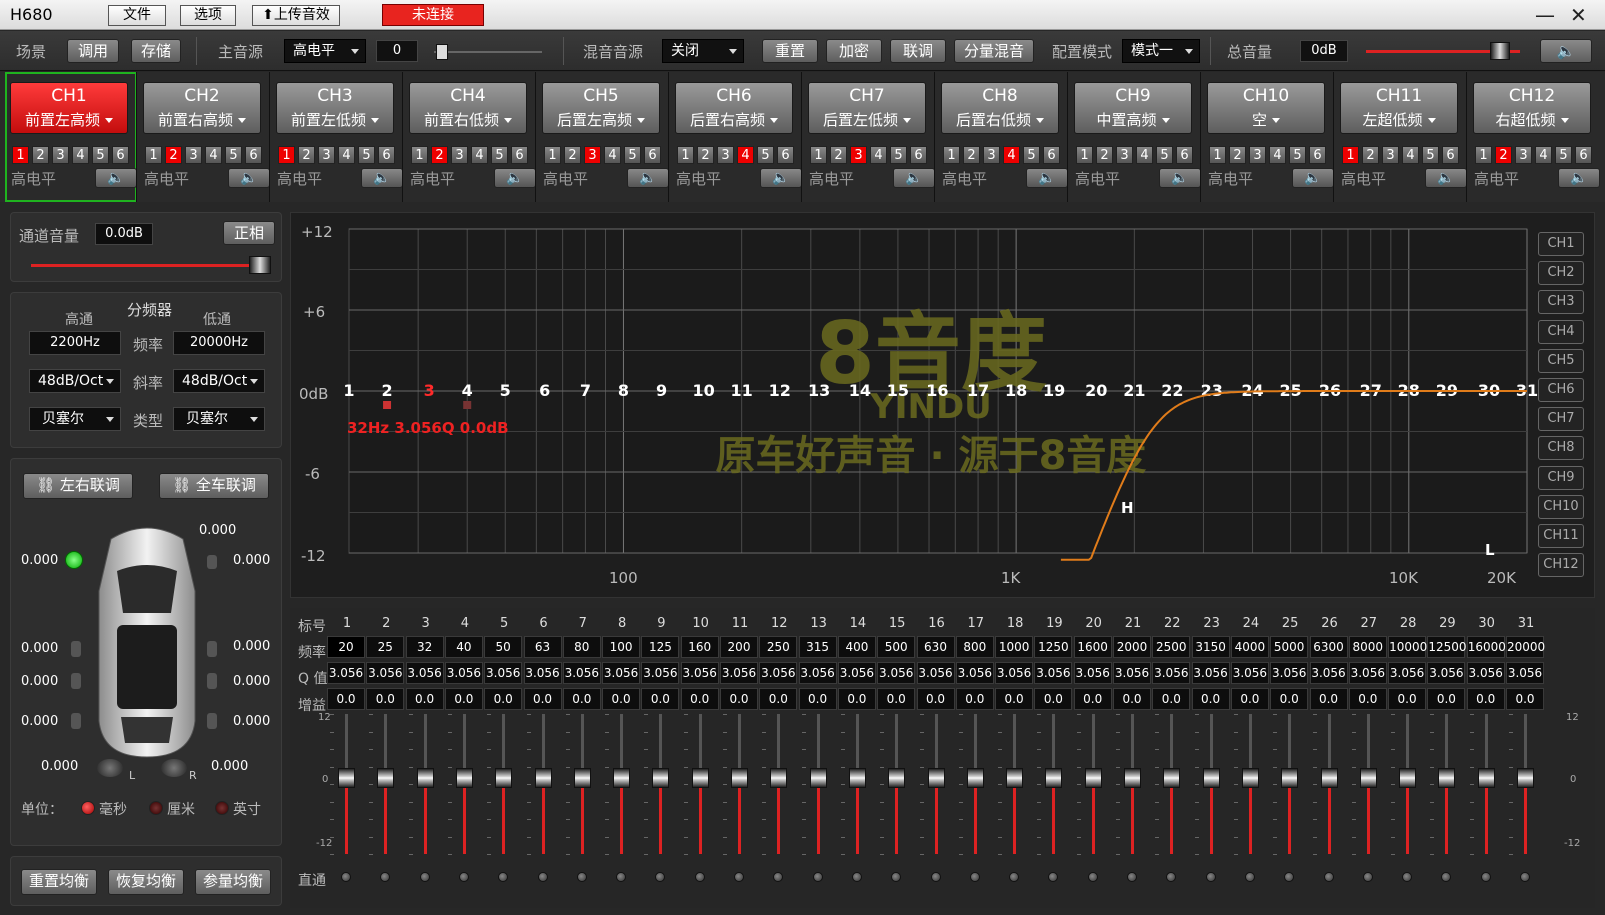  I want to click on band-marker: 6, so click(544, 390).